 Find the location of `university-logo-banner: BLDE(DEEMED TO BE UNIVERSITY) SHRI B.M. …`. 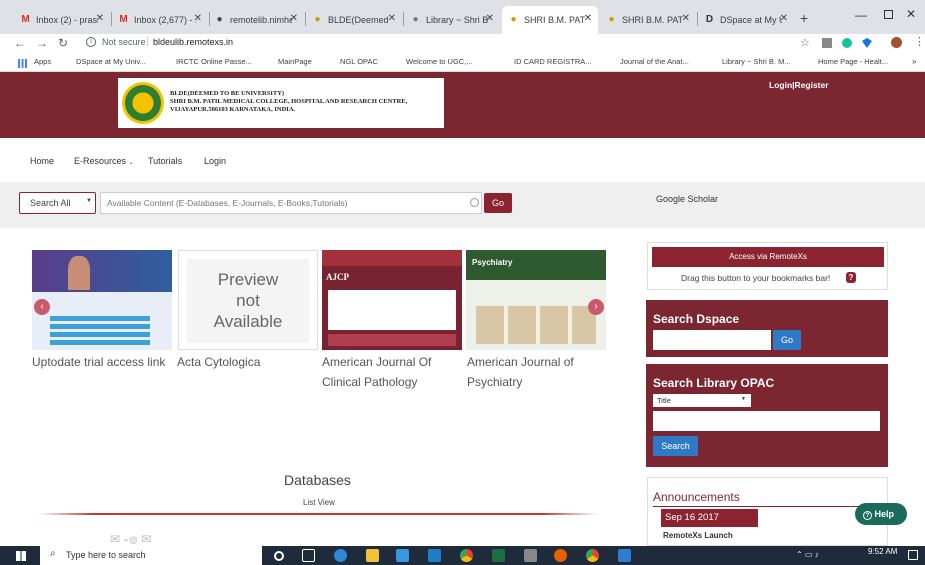

university-logo-banner: BLDE(DEEMED TO BE UNIVERSITY) SHRI B.M. … is located at coordinates (281, 103).